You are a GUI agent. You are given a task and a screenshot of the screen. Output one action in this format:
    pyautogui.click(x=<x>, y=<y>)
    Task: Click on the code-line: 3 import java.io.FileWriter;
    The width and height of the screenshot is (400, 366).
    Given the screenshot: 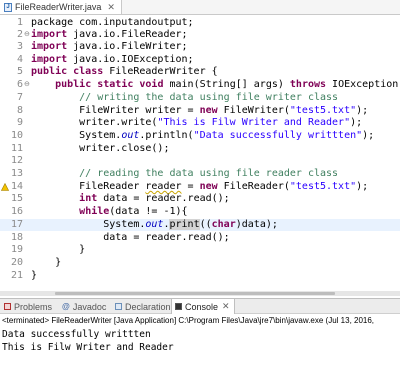 What is the action you would take?
    pyautogui.click(x=200, y=47)
    